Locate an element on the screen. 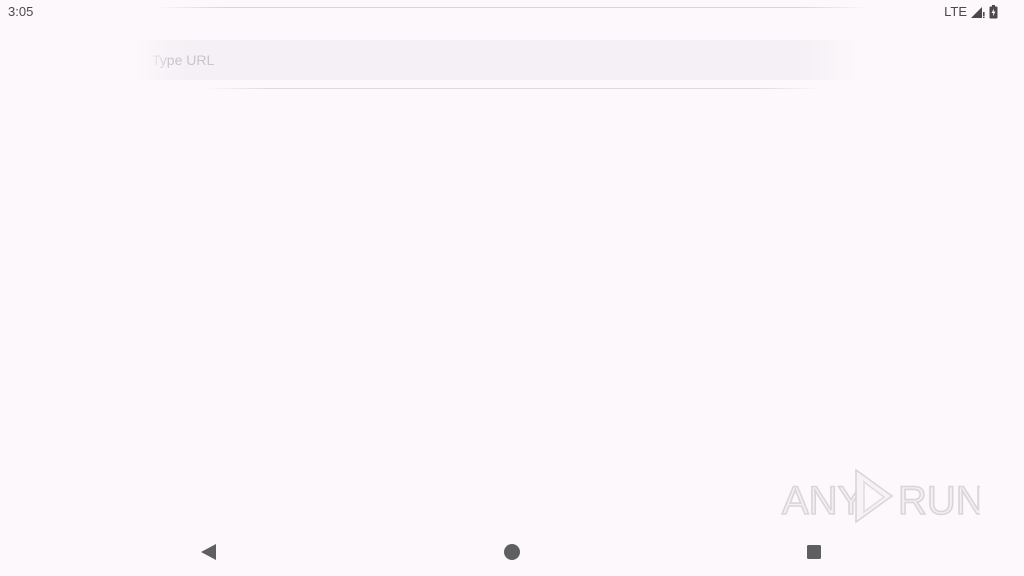 Image resolution: width=1024 pixels, height=576 pixels. status-bar: 3:05 LTE is located at coordinates (512, 12).